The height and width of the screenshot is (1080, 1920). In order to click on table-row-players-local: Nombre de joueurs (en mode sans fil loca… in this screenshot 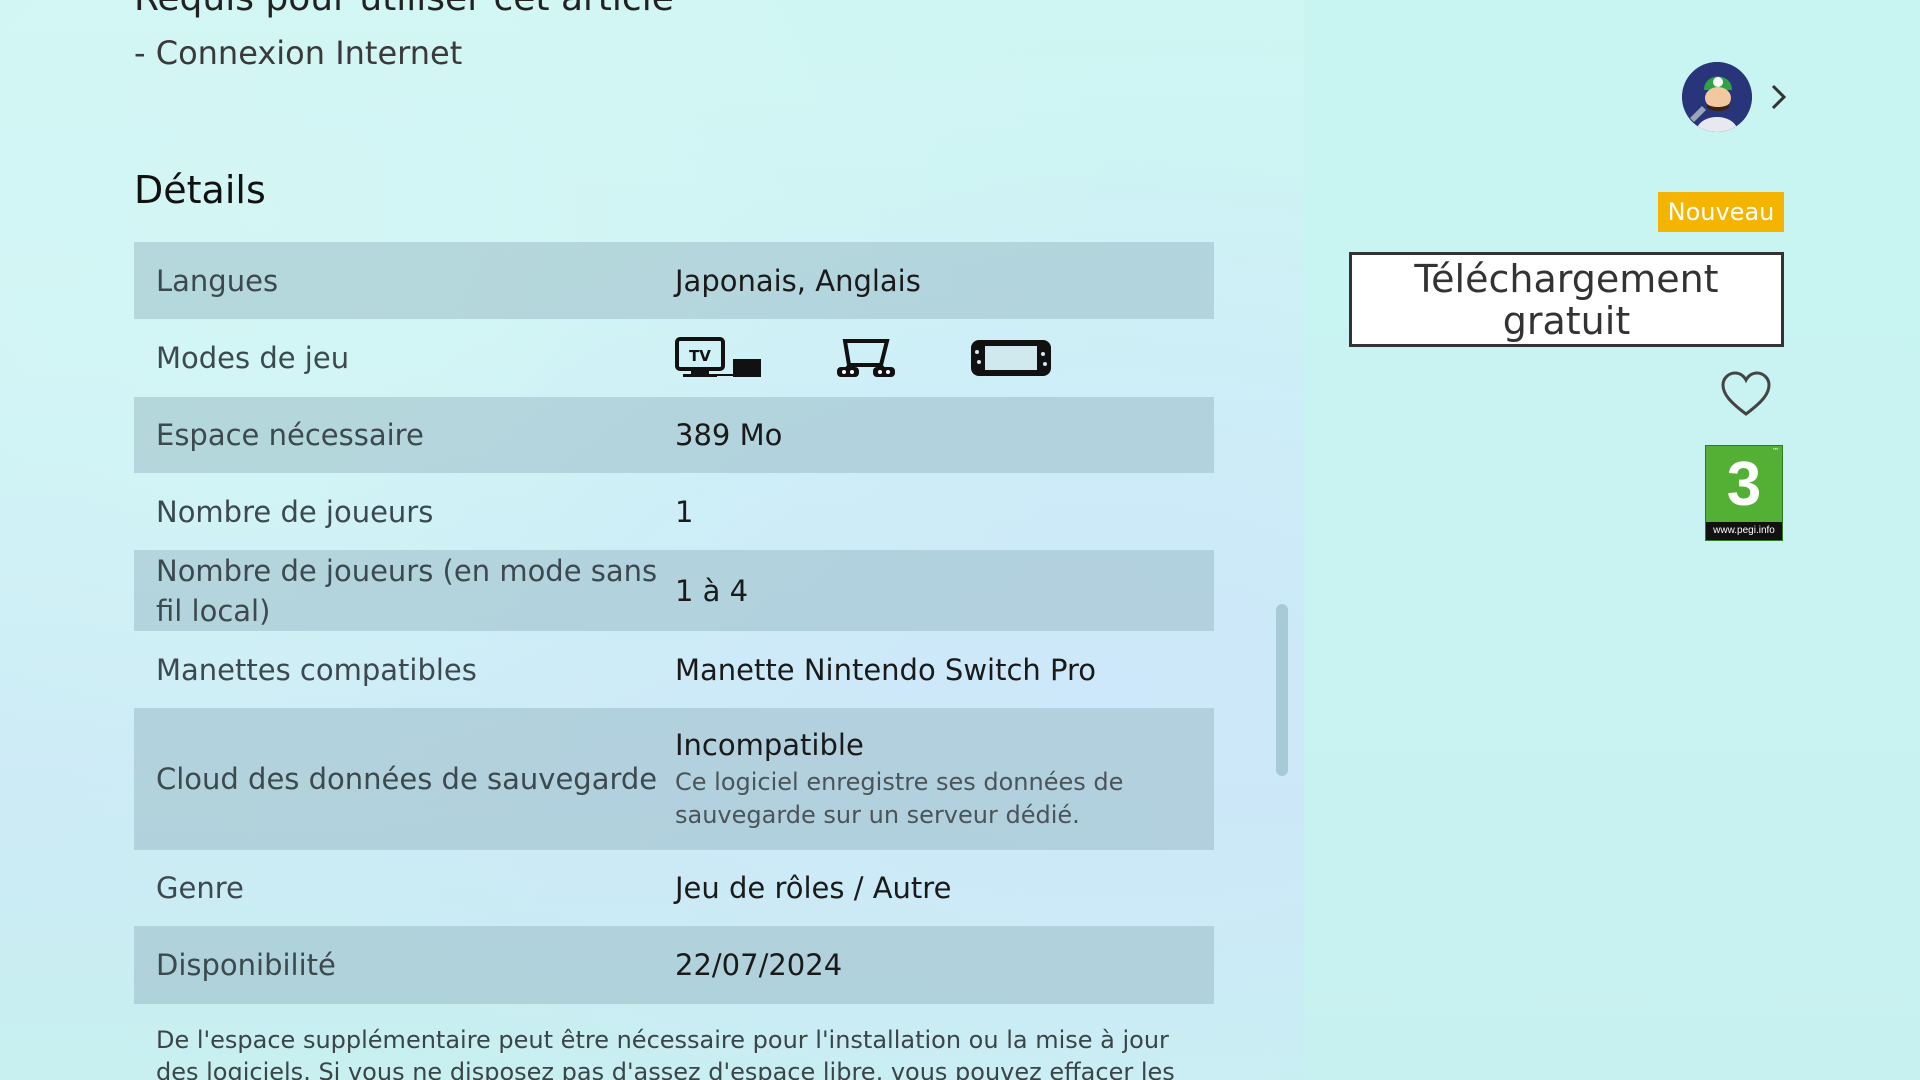, I will do `click(674, 590)`.